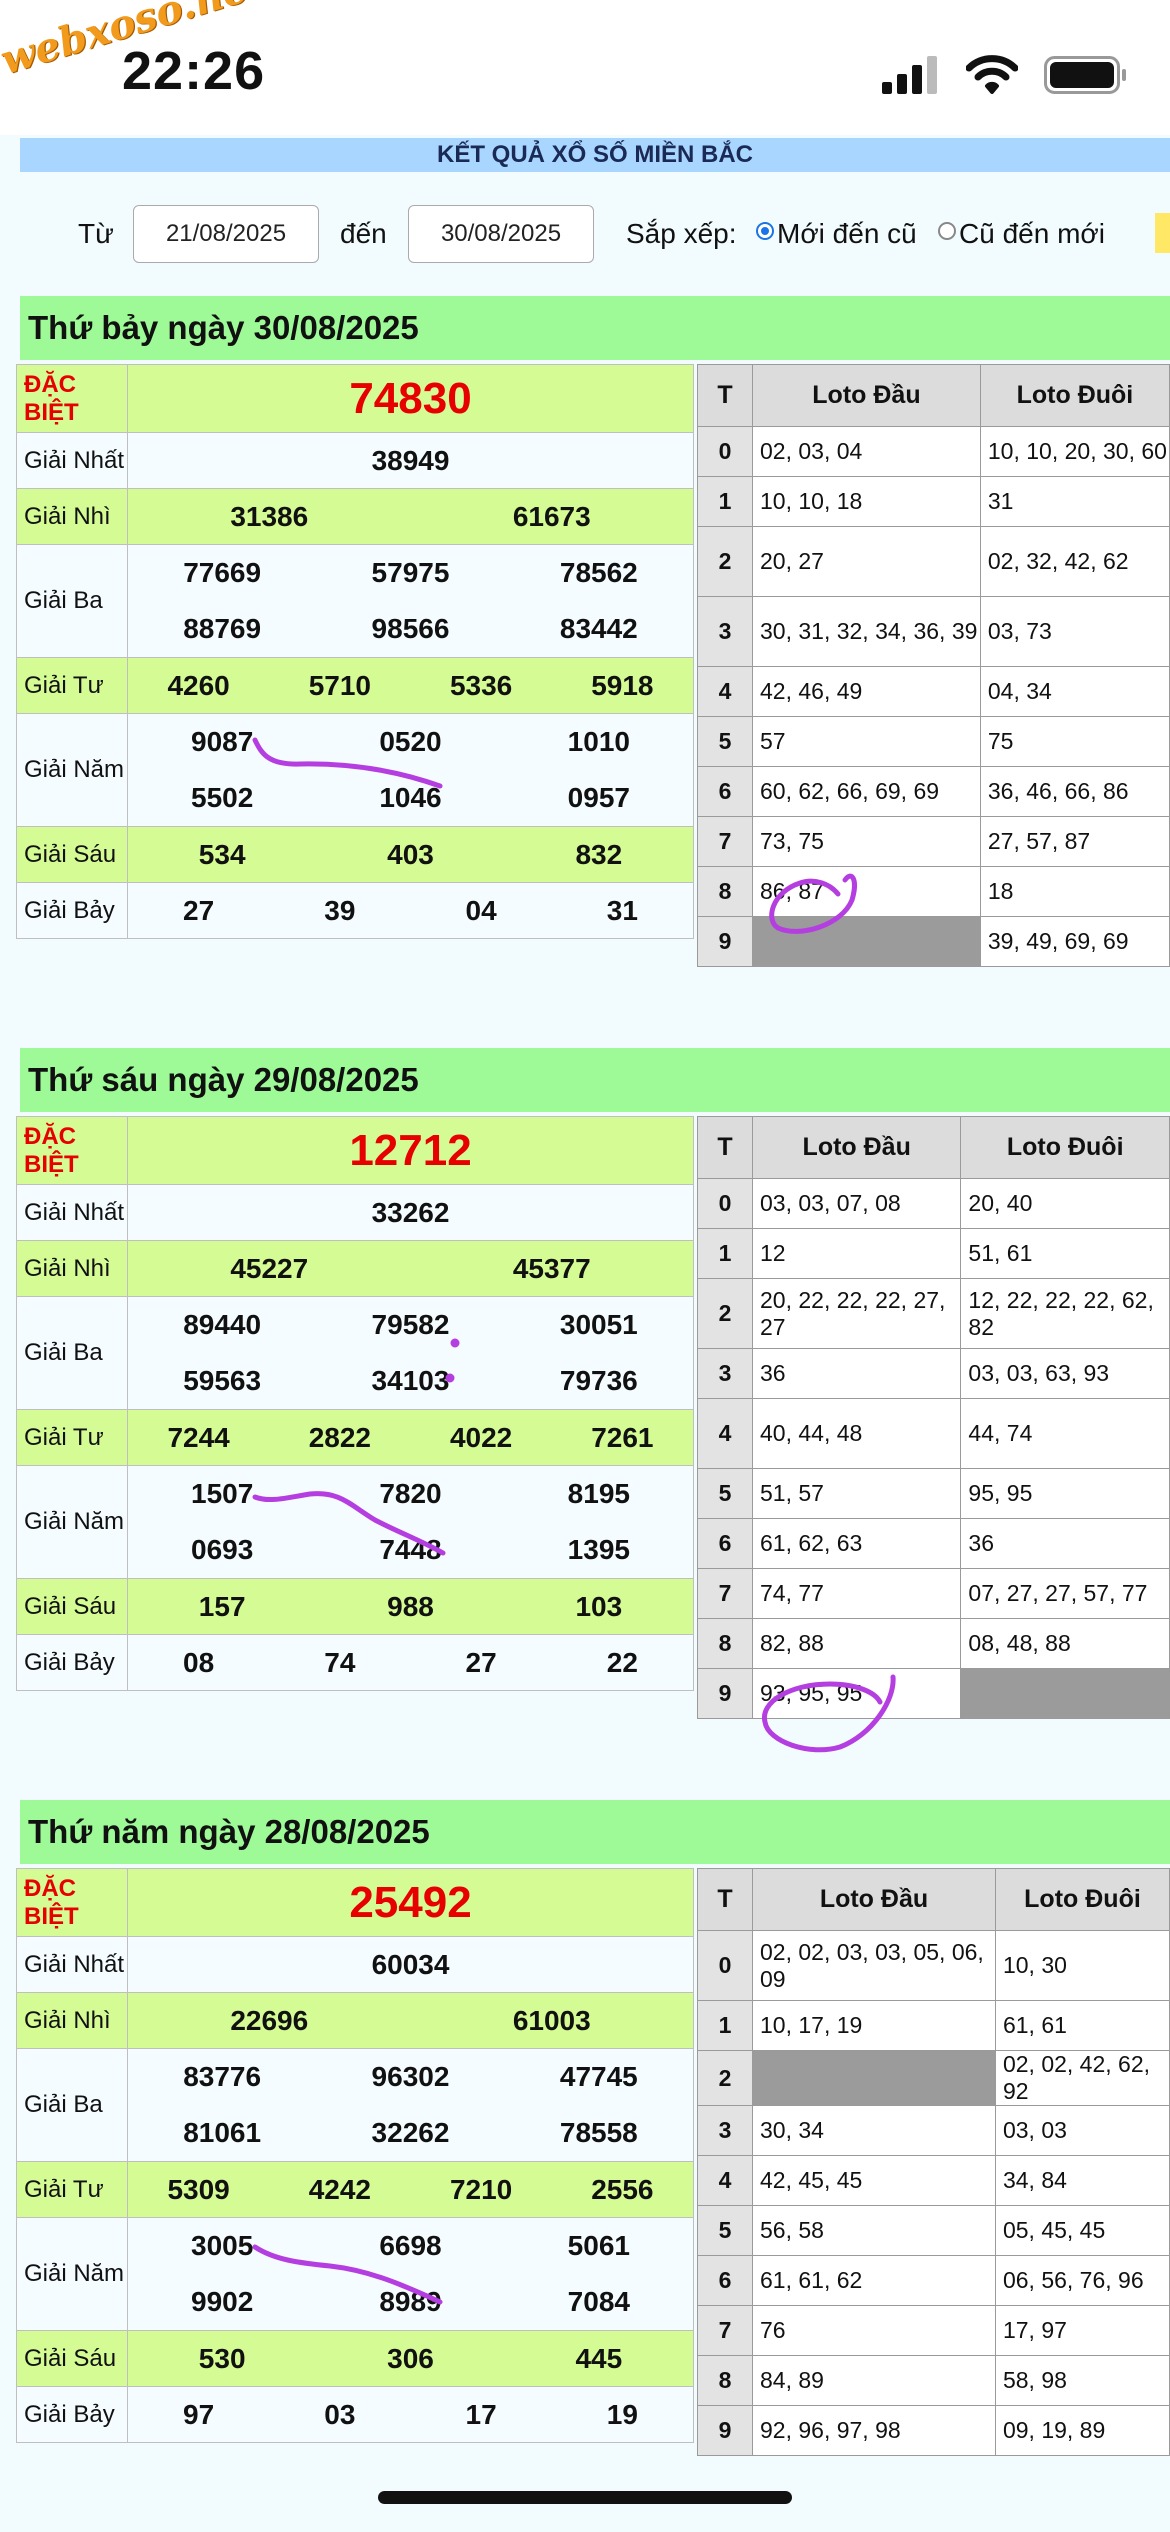  Describe the element at coordinates (410, 1437) in the screenshot. I see `fourth-prize-numbers: 7244 2822 4022 7261` at that location.